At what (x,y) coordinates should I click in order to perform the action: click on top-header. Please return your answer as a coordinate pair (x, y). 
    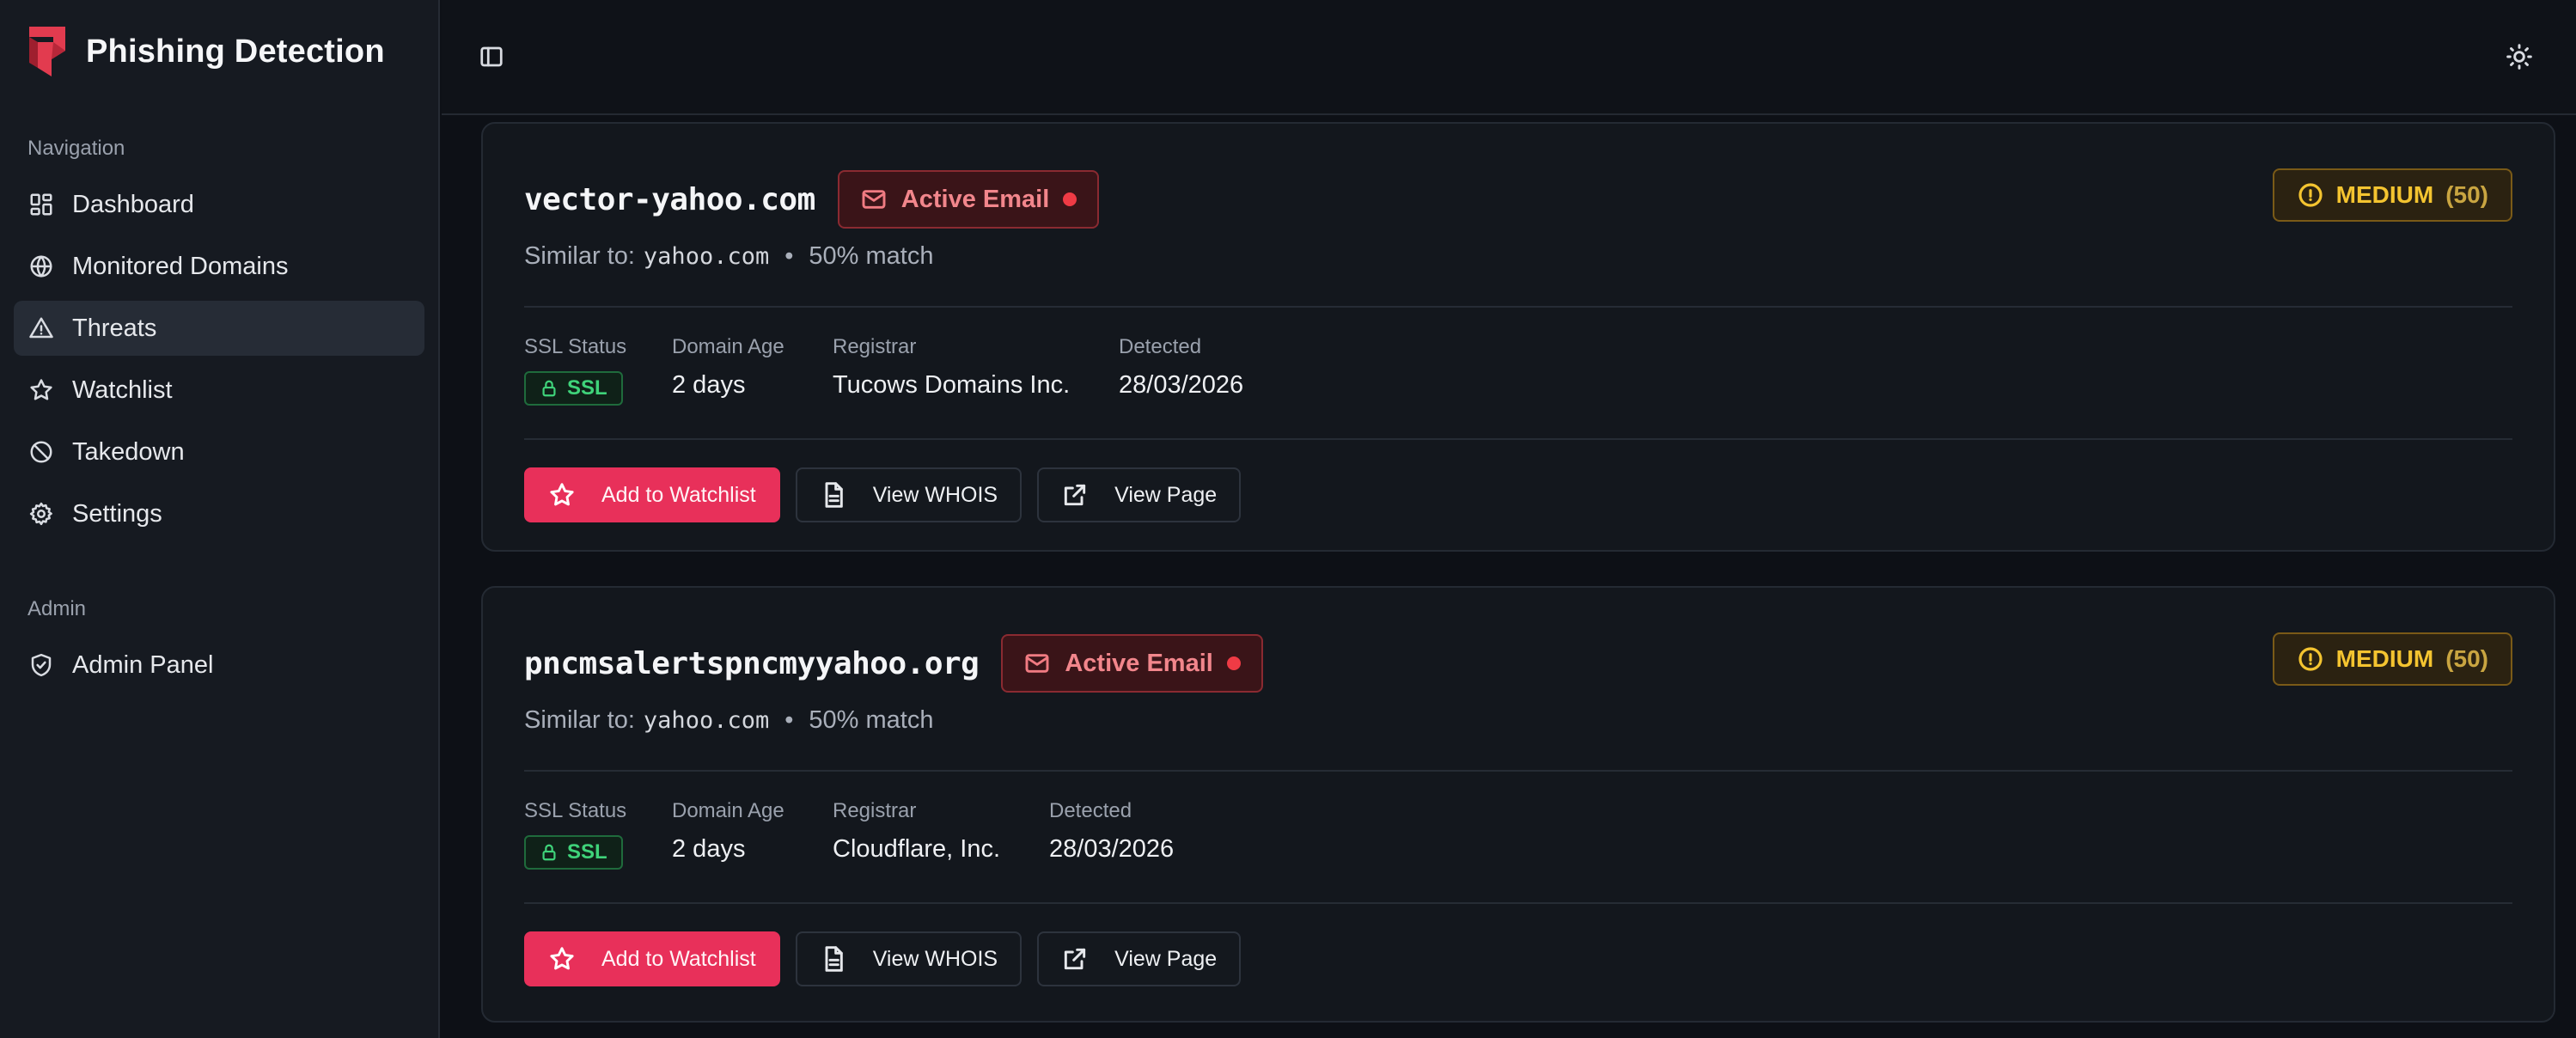
    Looking at the image, I should click on (1509, 57).